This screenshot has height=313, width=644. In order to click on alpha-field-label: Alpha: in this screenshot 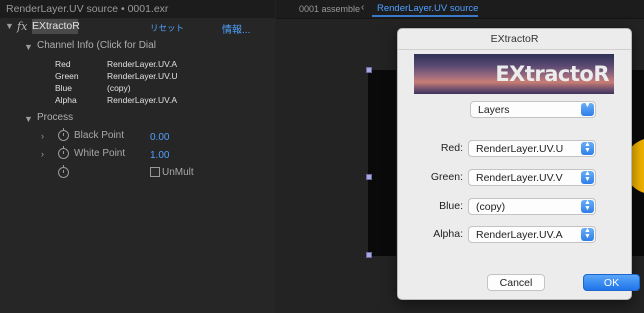, I will do `click(448, 234)`.